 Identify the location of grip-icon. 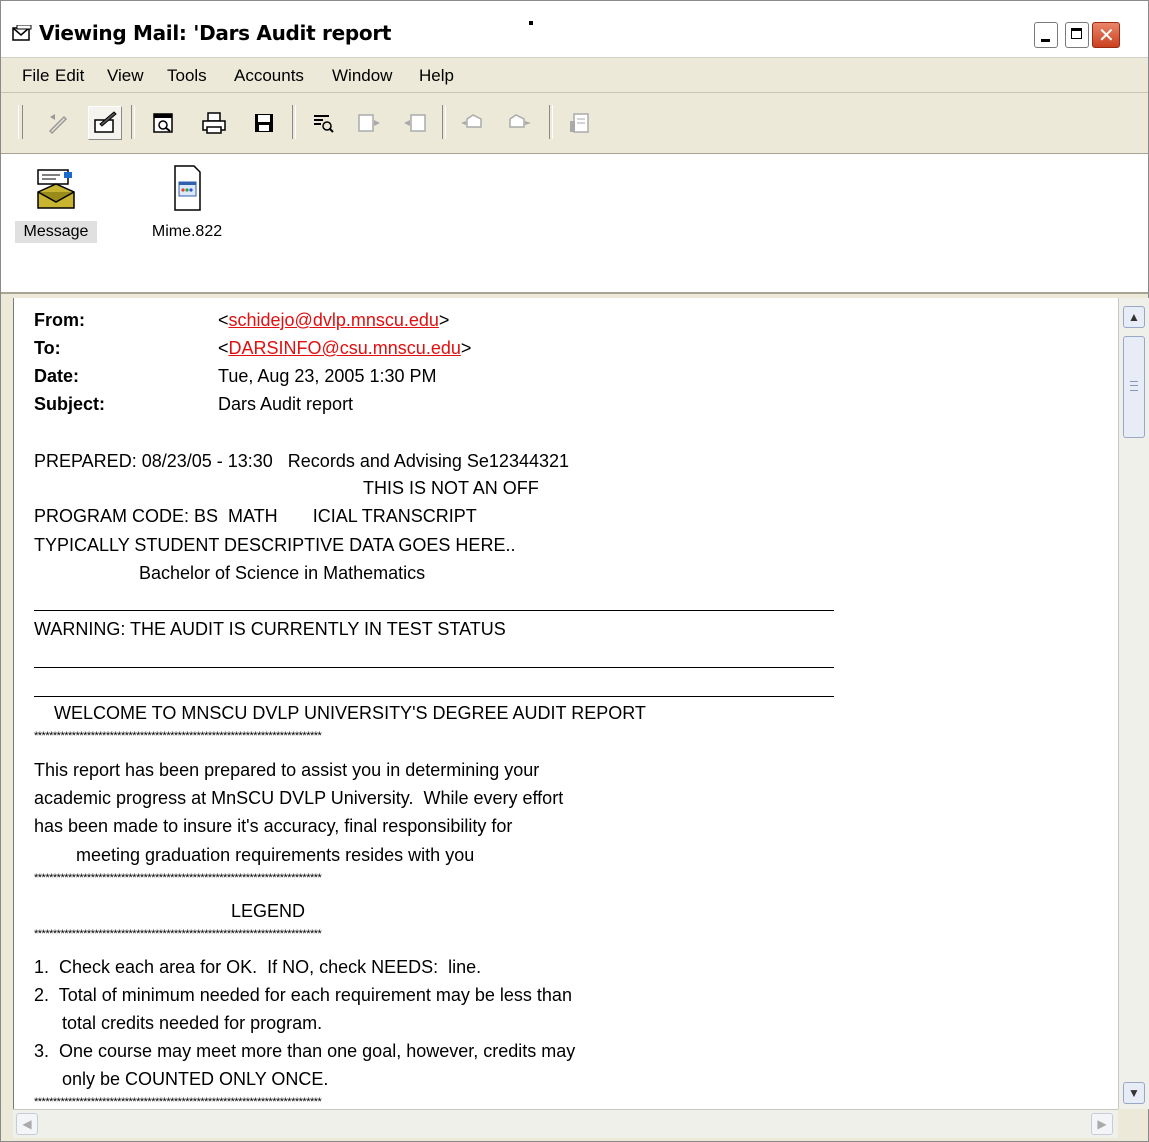
(1134, 386).